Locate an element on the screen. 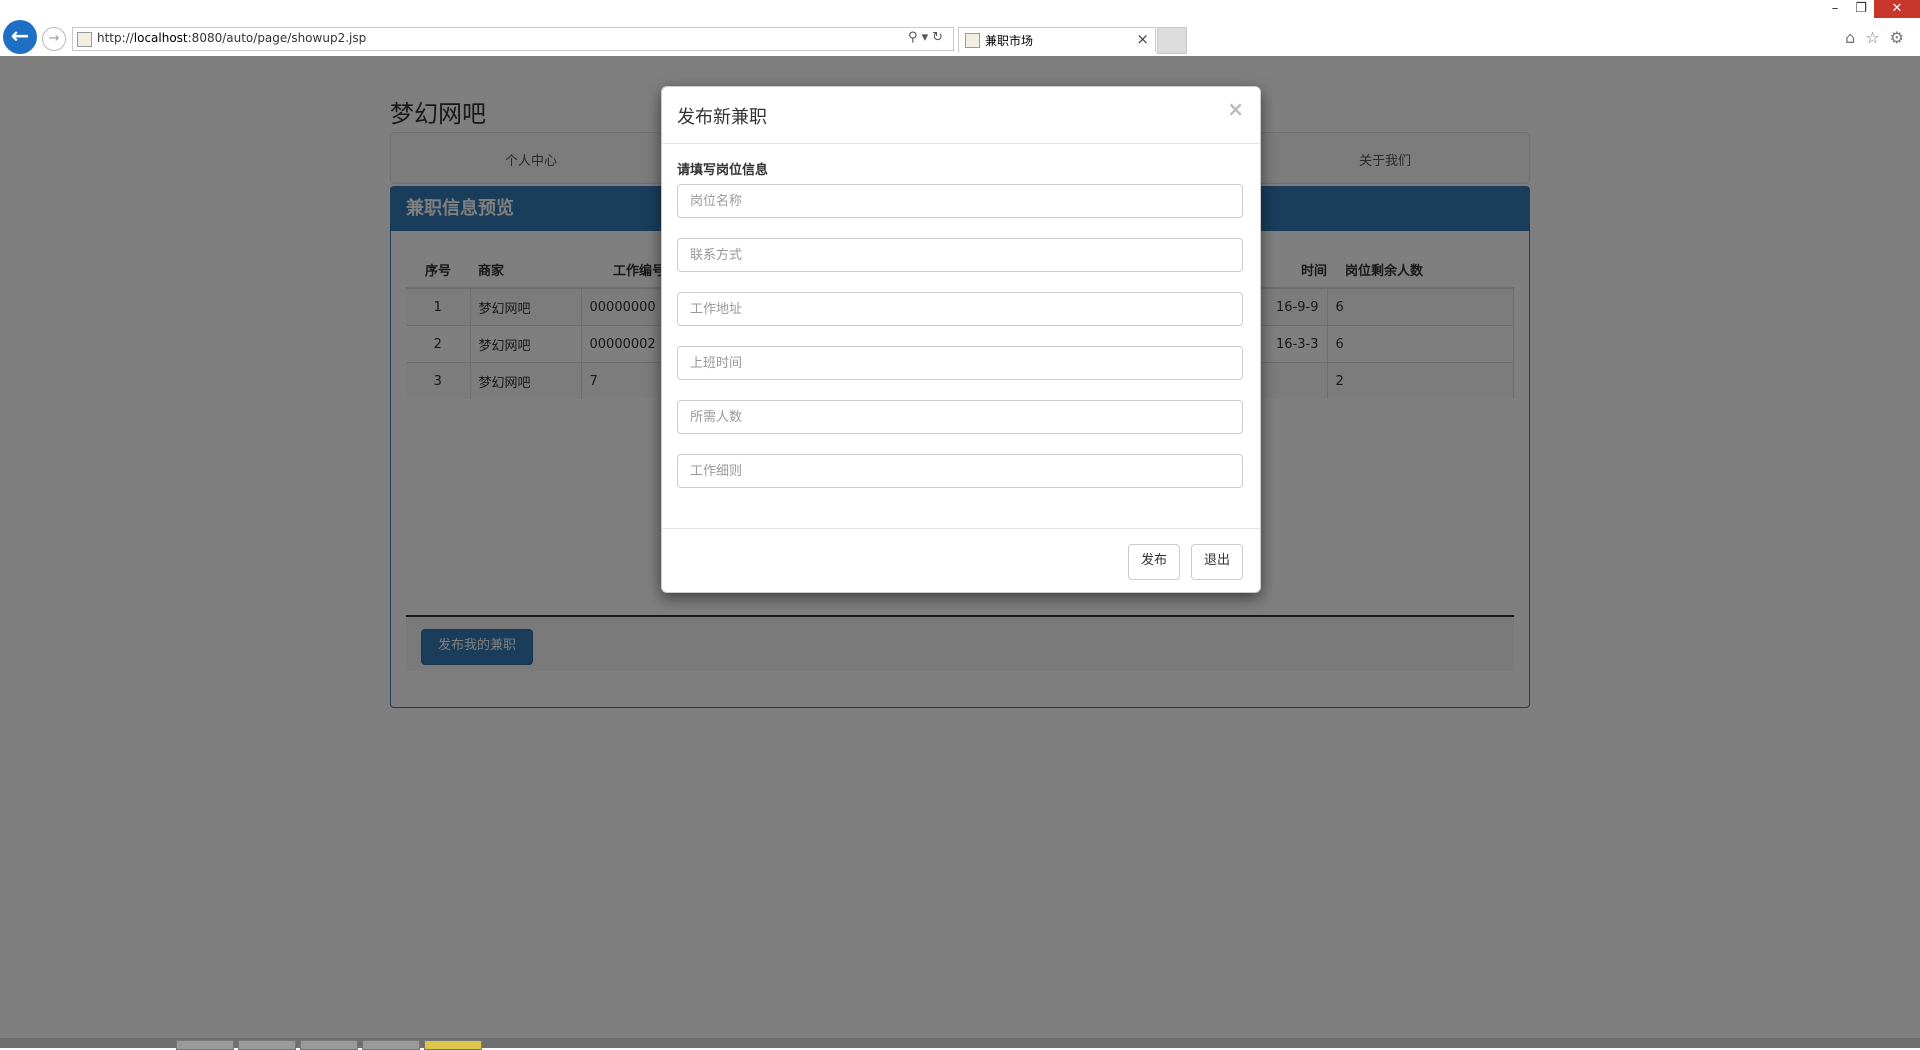 The width and height of the screenshot is (1920, 1050). restore-icon: ❐ is located at coordinates (1861, 9).